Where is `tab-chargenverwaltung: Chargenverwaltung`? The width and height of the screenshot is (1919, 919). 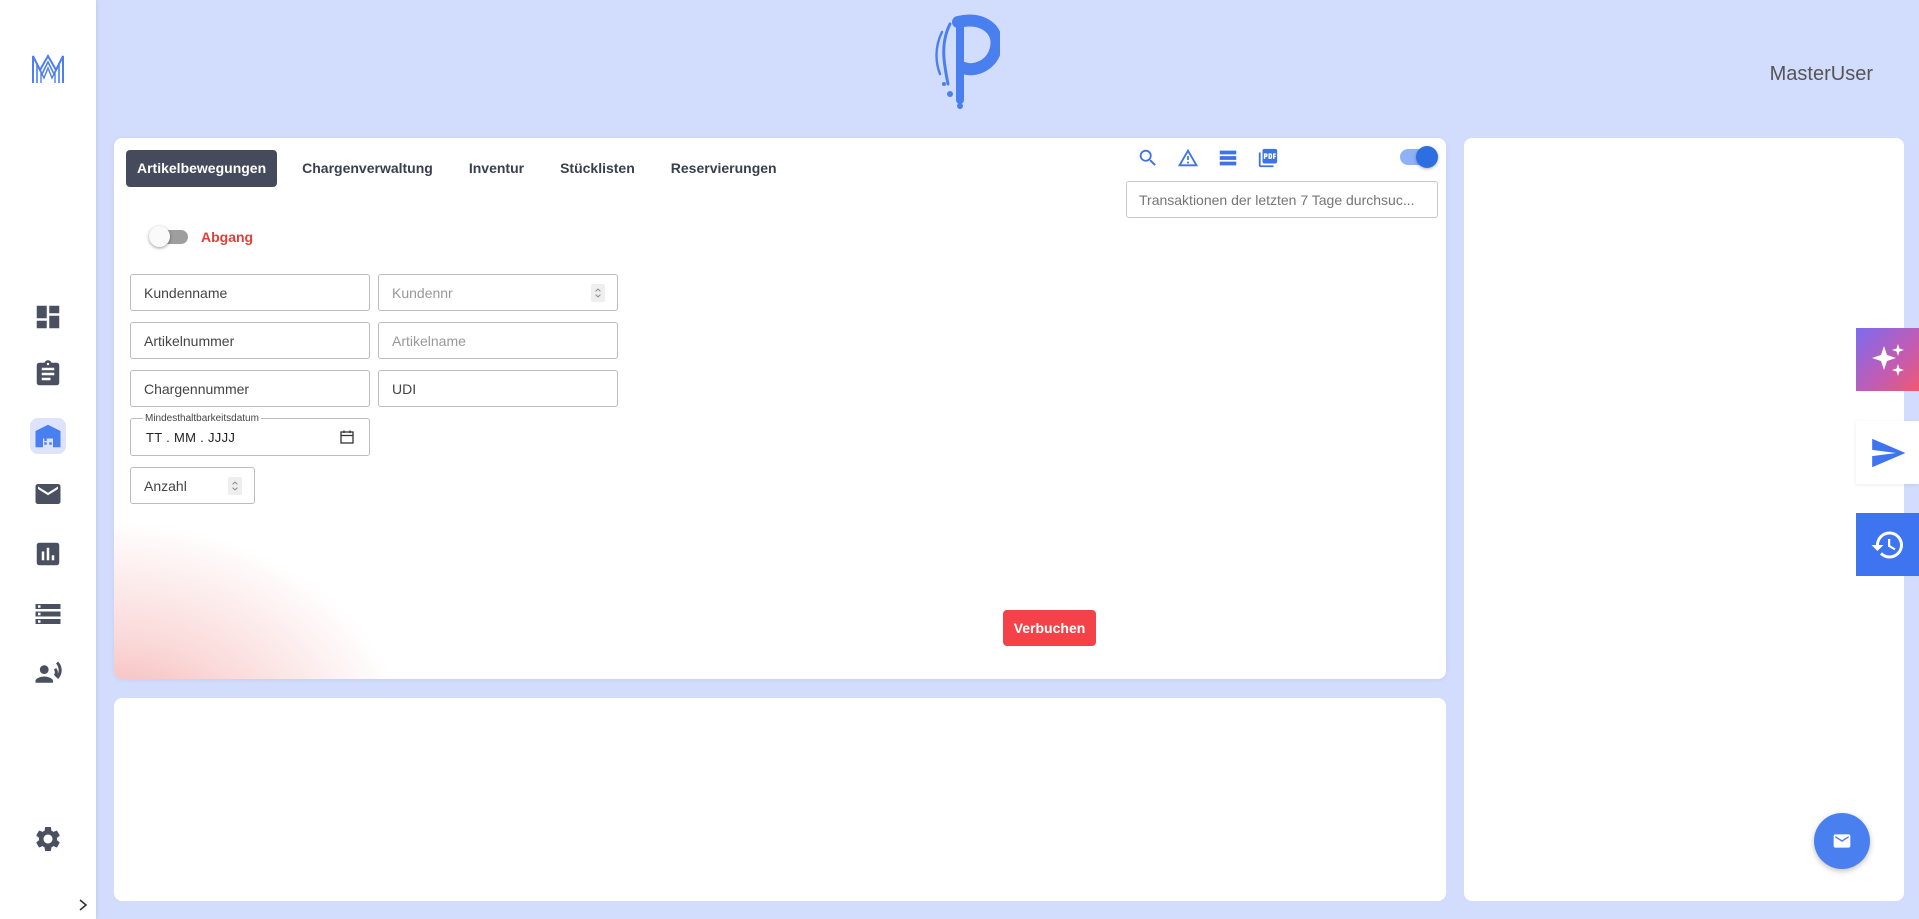 tab-chargenverwaltung: Chargenverwaltung is located at coordinates (367, 168).